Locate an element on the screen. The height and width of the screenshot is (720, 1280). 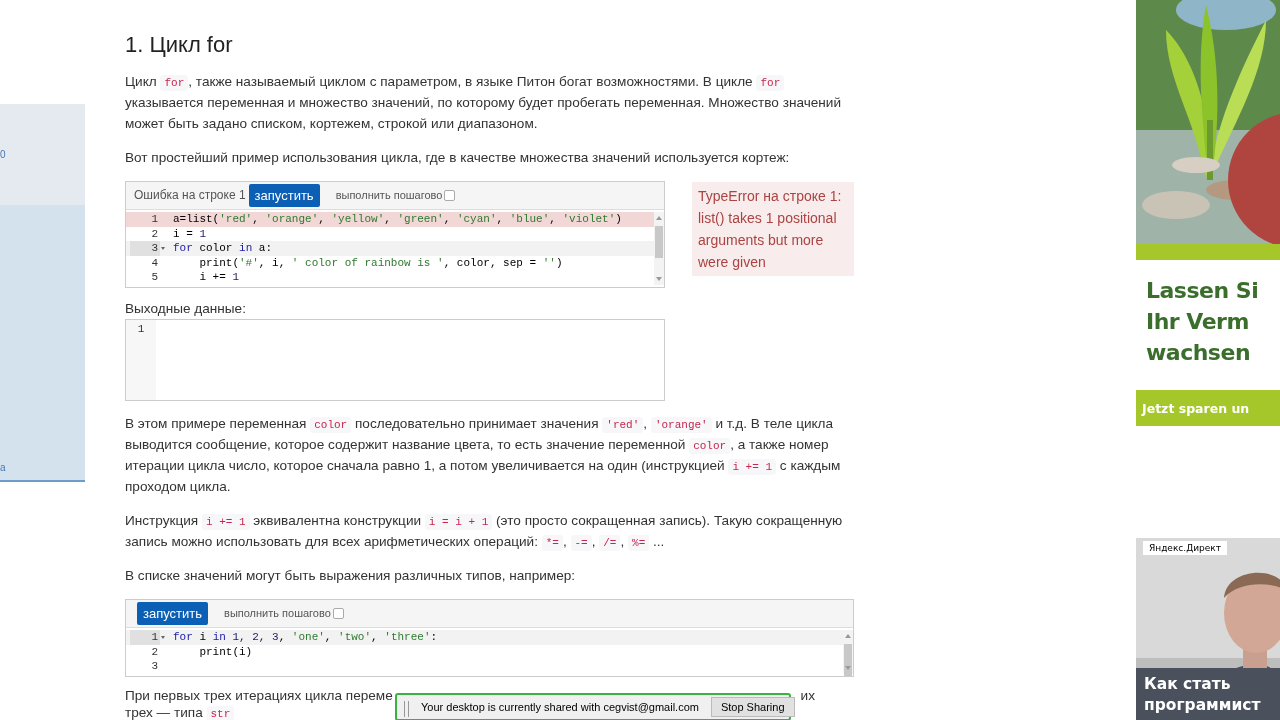
paragraph-text: их is located at coordinates (807, 695).